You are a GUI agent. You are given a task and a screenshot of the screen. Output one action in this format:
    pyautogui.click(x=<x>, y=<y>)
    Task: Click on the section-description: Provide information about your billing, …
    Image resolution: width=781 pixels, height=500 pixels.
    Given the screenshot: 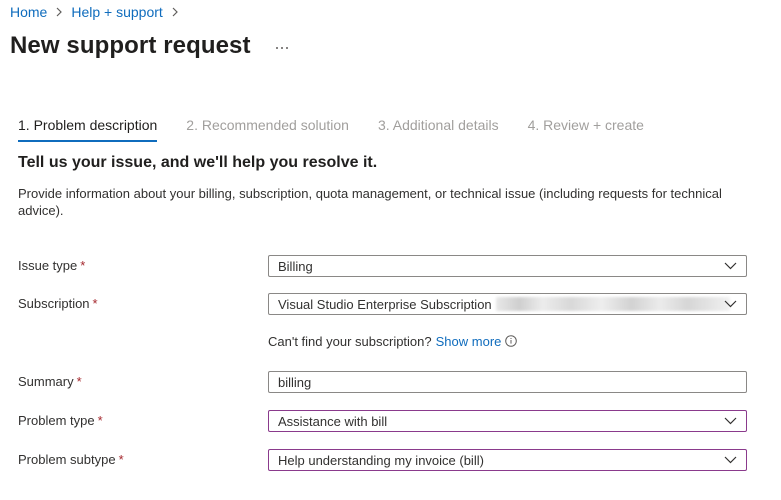 What is the action you would take?
    pyautogui.click(x=370, y=202)
    